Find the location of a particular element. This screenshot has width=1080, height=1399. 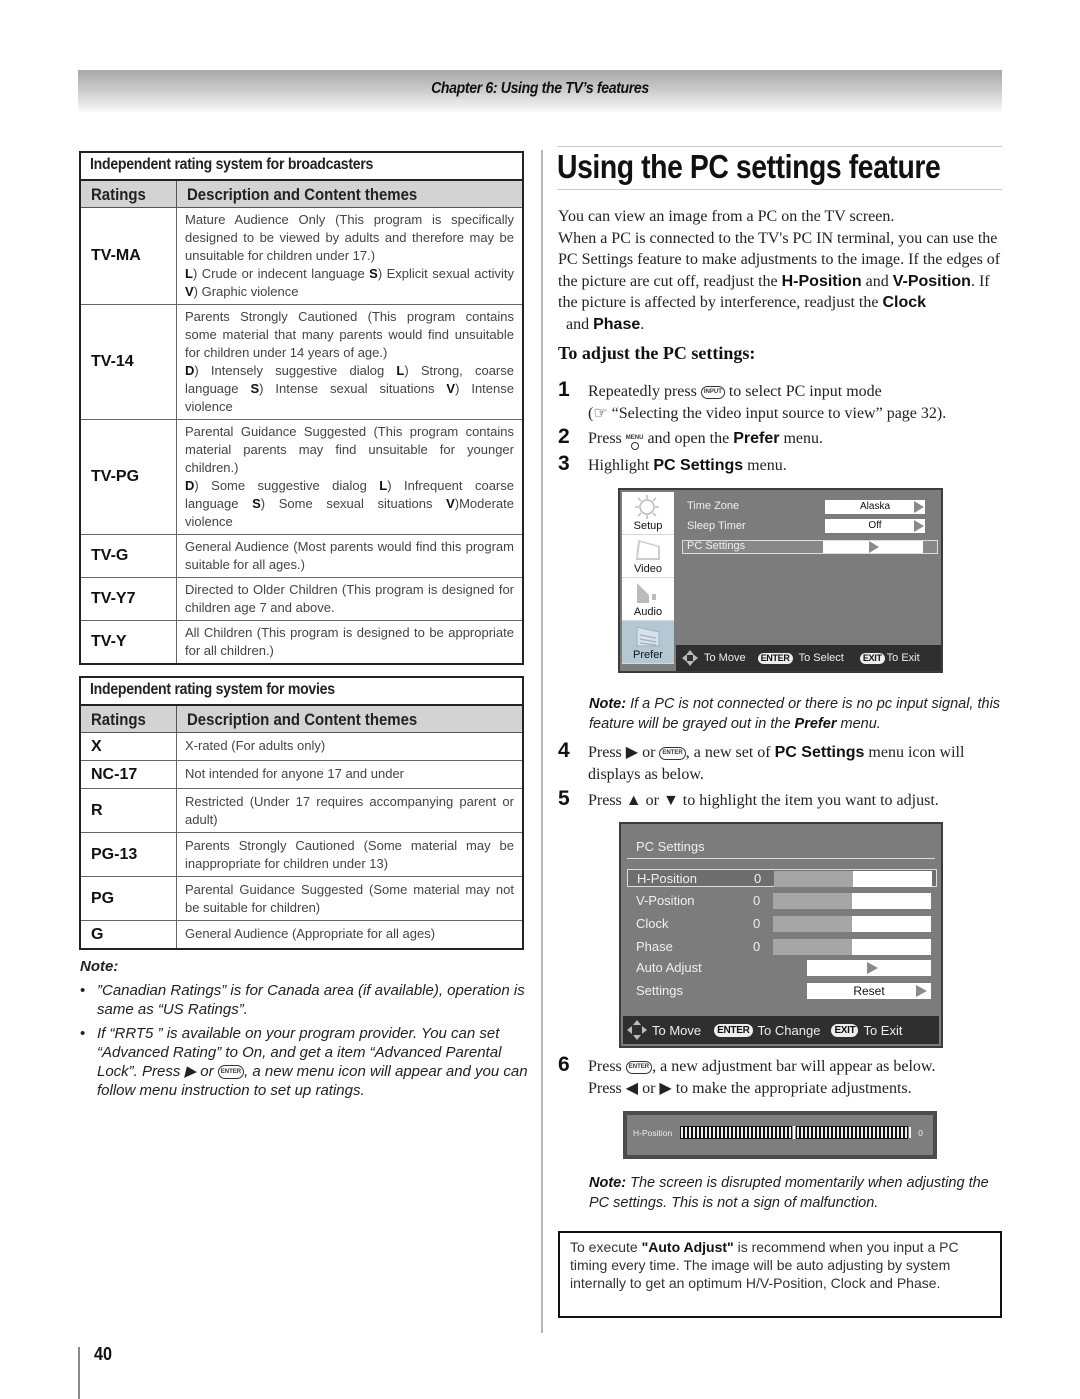

text: and is located at coordinates (877, 281).